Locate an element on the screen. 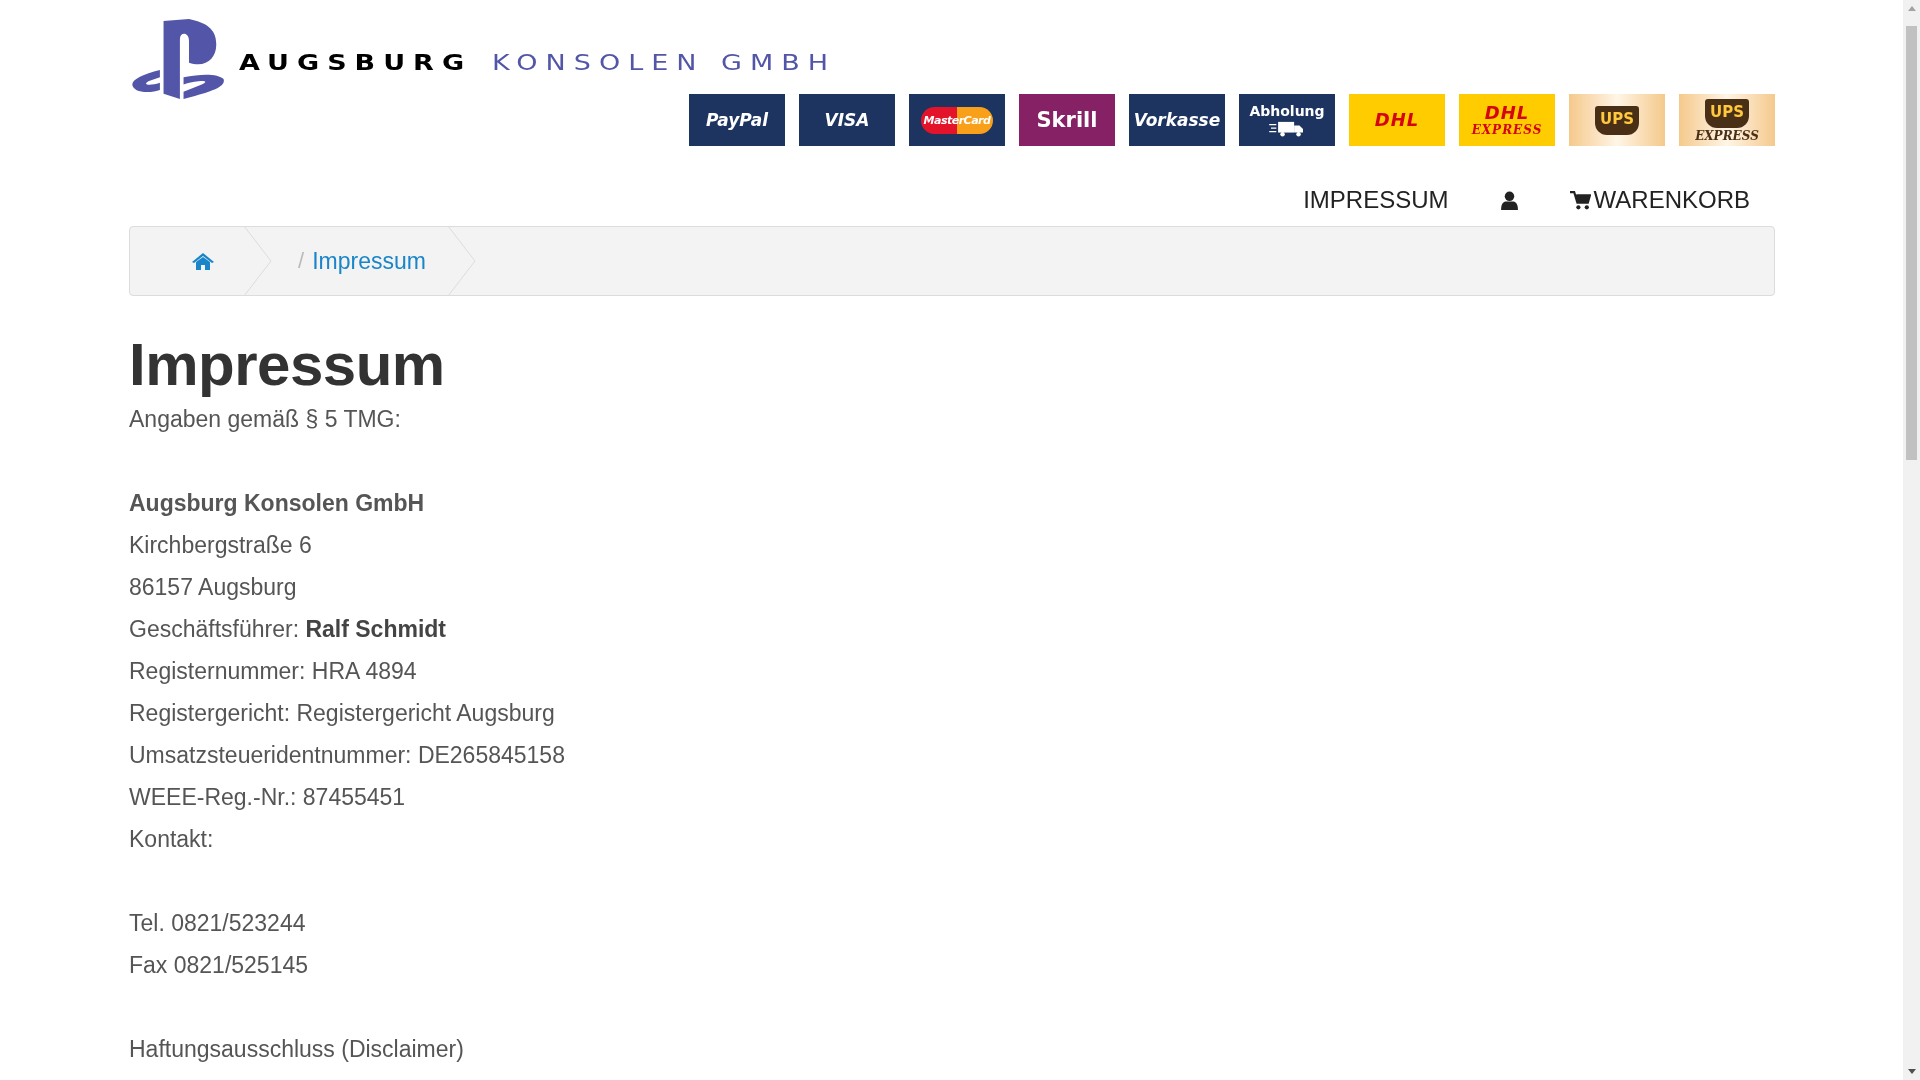 The image size is (1920, 1080). text-line: Registernummer: HRA 4894 is located at coordinates (273, 671).